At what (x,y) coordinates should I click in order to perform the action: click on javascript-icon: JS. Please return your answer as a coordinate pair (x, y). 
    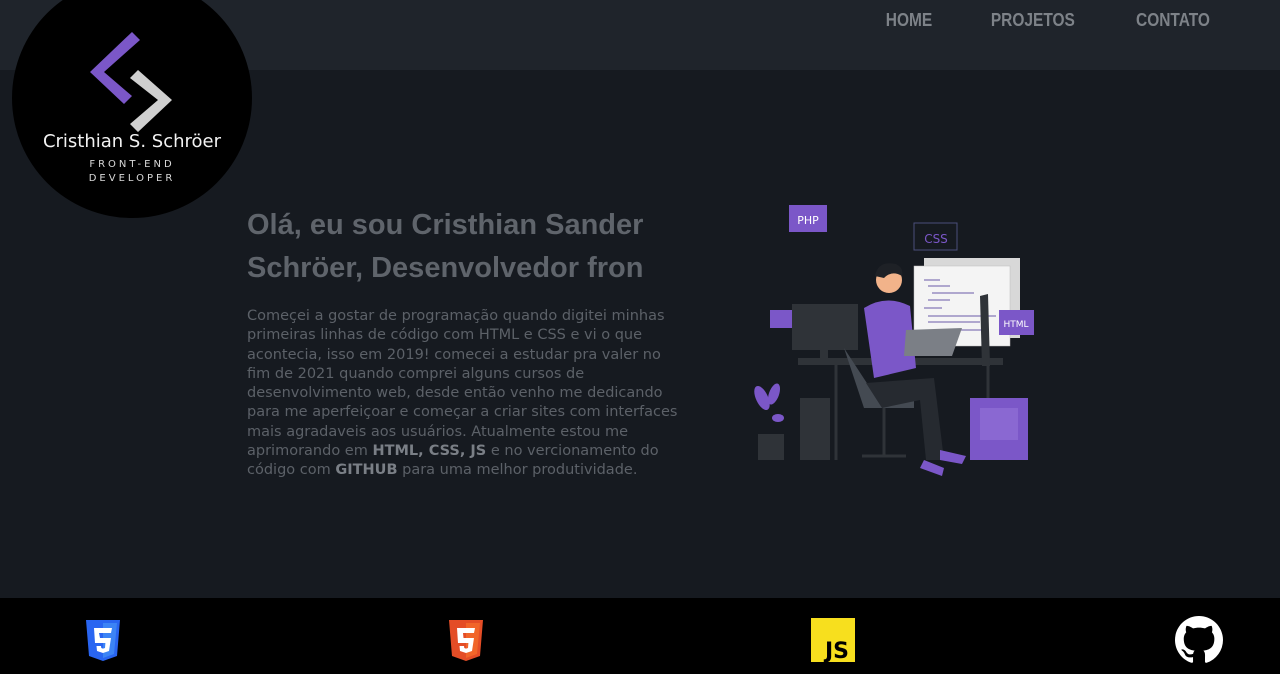
    Looking at the image, I should click on (833, 640).